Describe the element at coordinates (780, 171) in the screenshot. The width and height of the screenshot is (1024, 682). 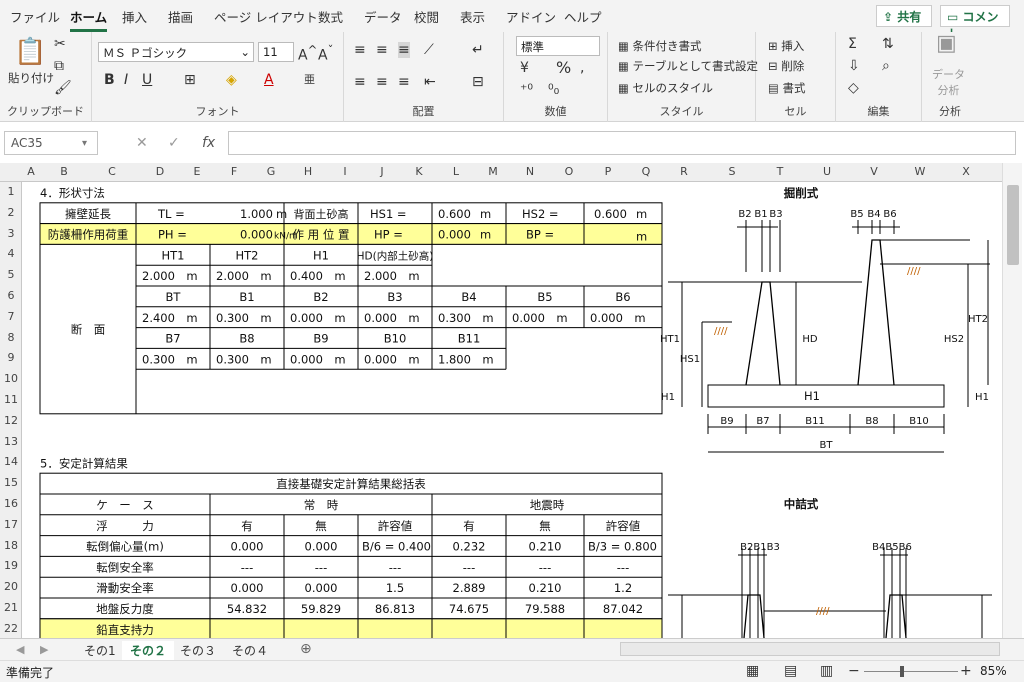
I see `column-header-T: T` at that location.